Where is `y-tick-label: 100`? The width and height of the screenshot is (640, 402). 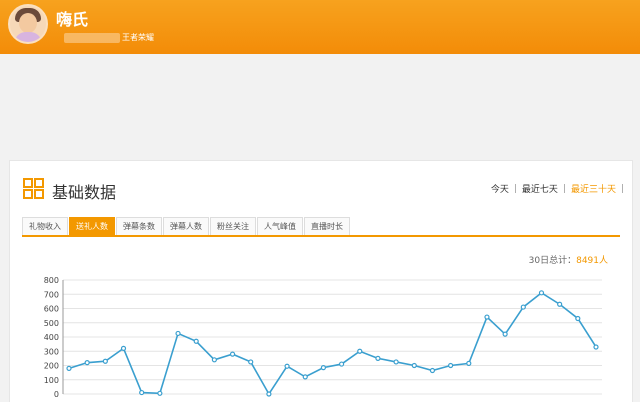
y-tick-label: 100 is located at coordinates (51, 380).